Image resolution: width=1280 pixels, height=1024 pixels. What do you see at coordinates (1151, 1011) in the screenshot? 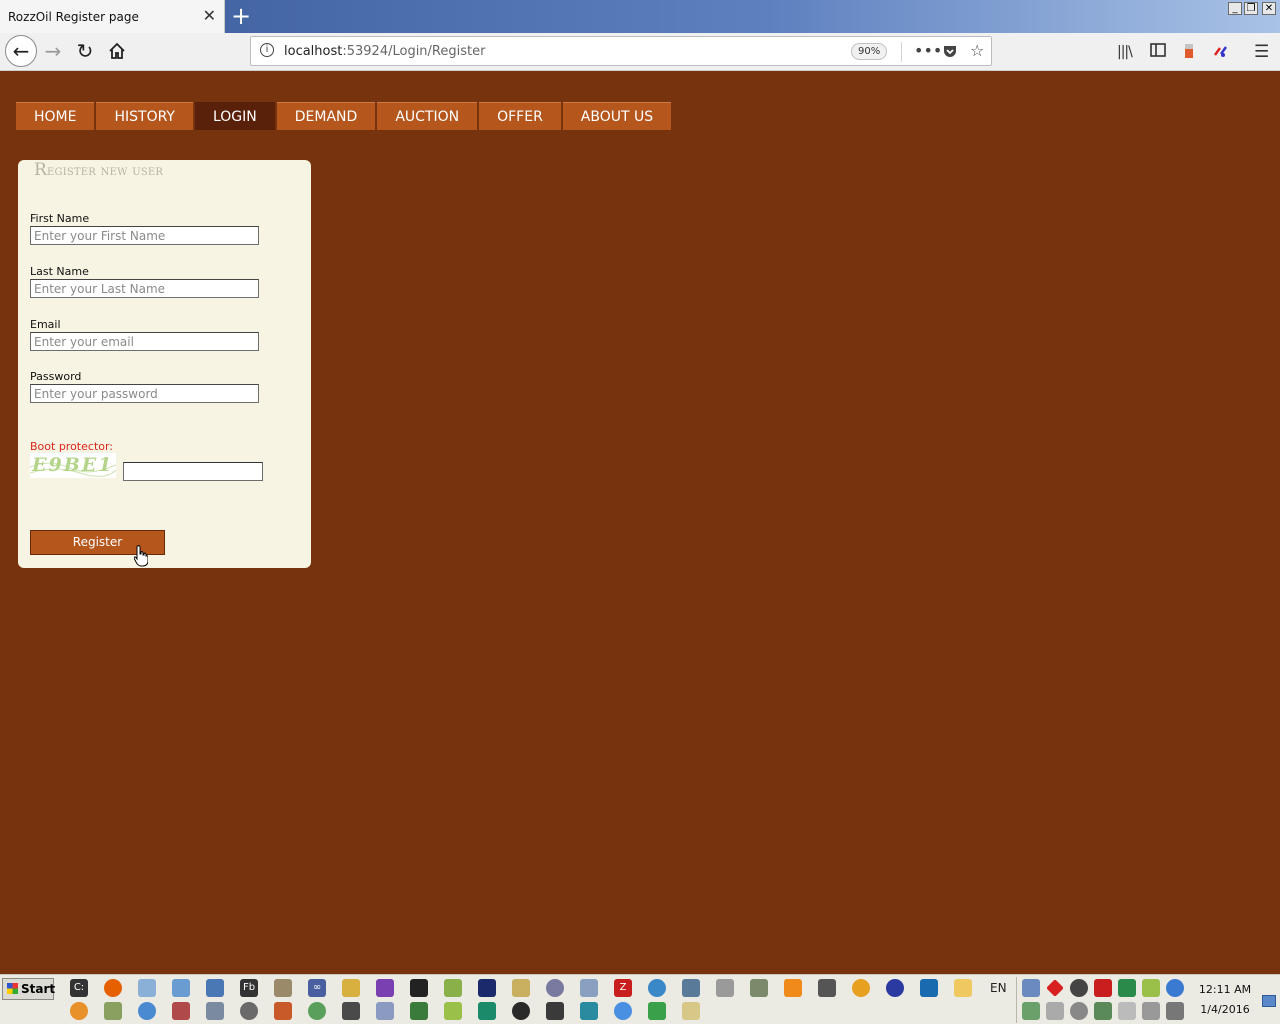
I see `tray-flag-icon` at bounding box center [1151, 1011].